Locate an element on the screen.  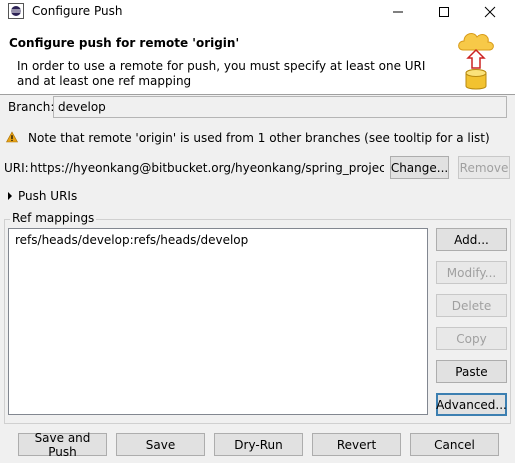
list-item: refs/heads/develop:refs/heads/develop is located at coordinates (131, 240).